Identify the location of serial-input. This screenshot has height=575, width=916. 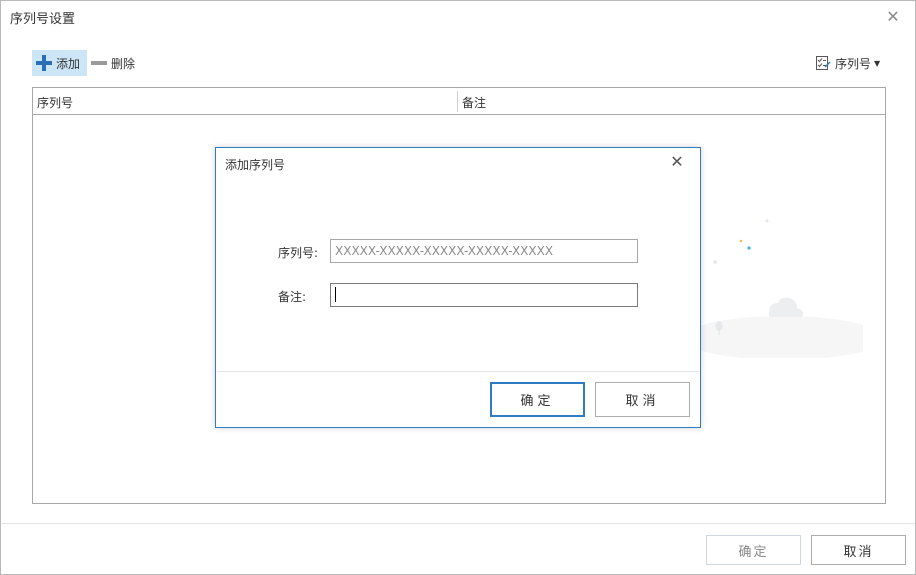
(484, 251).